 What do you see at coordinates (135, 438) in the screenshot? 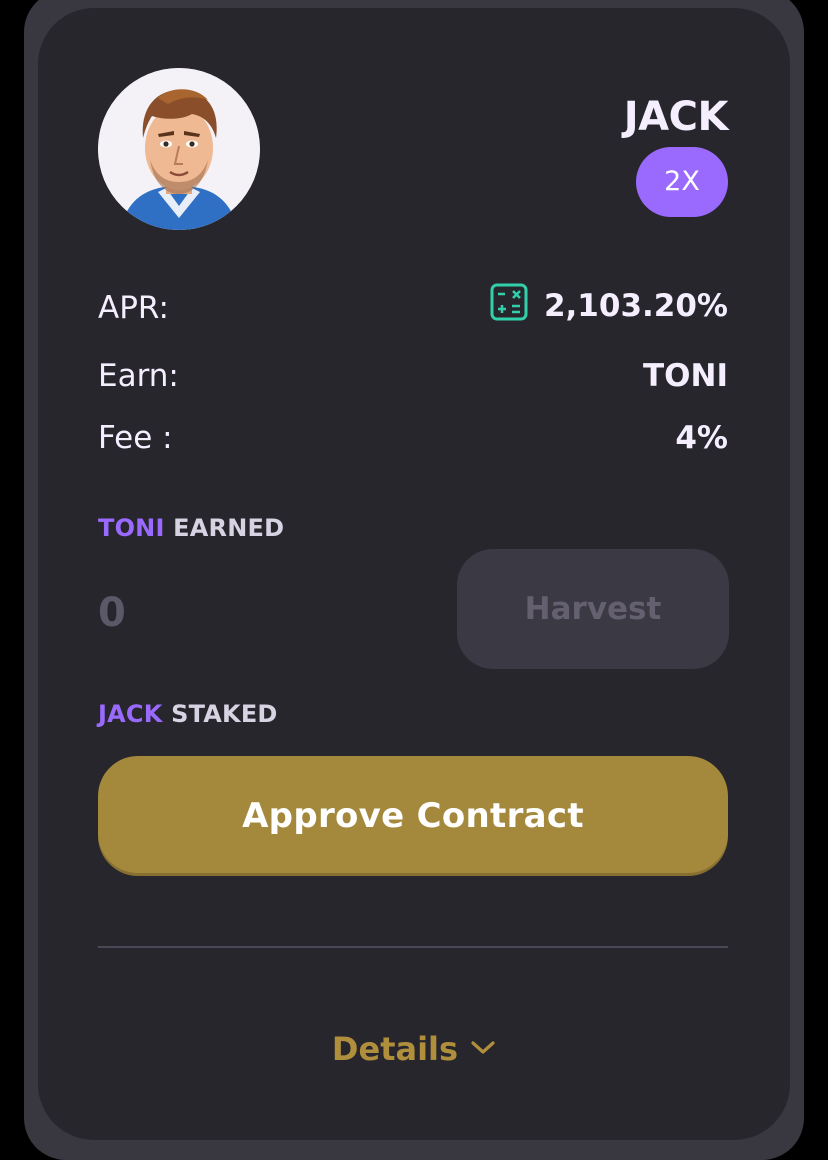
I see `fee-label: Fee :` at bounding box center [135, 438].